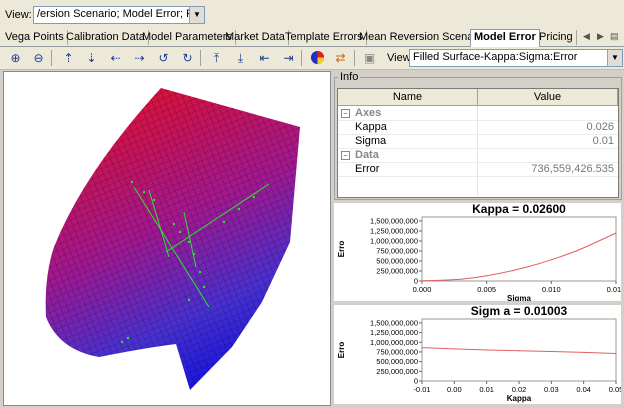  I want to click on rotate-y-left-icon: ⇠, so click(115, 58).